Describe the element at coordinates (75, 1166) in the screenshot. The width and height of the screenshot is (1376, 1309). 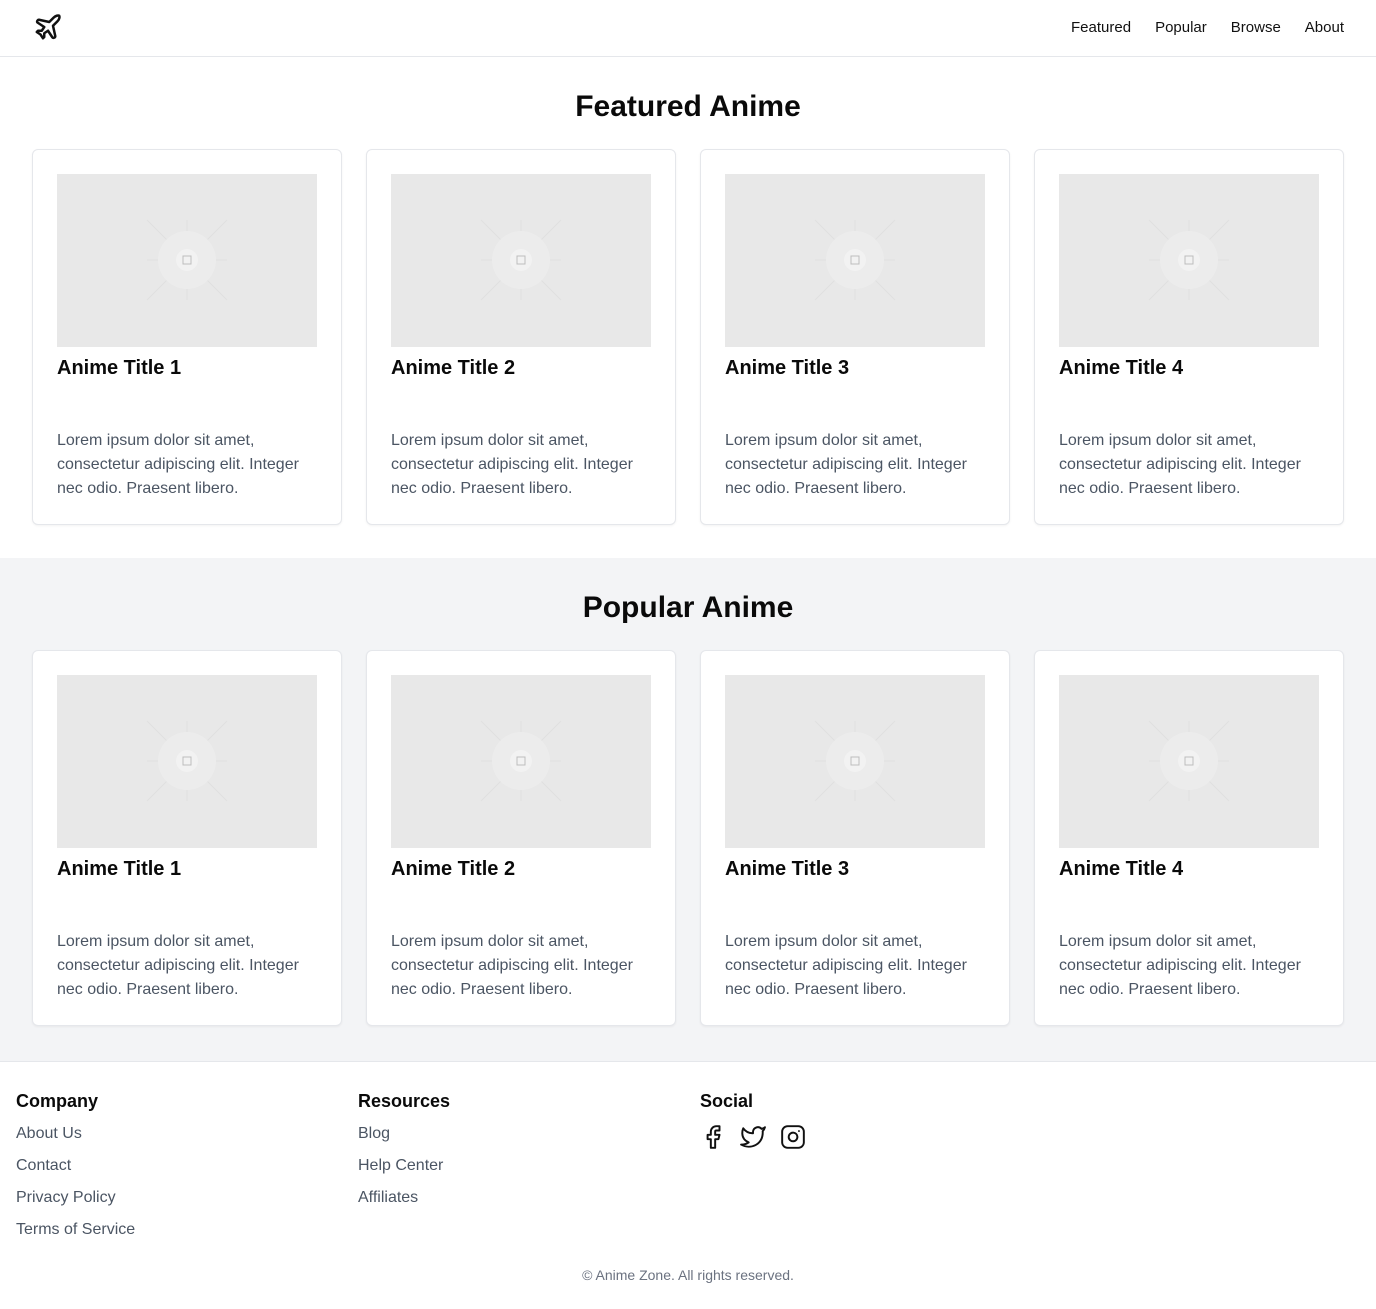
I see `footer-link-contact: Contact` at that location.